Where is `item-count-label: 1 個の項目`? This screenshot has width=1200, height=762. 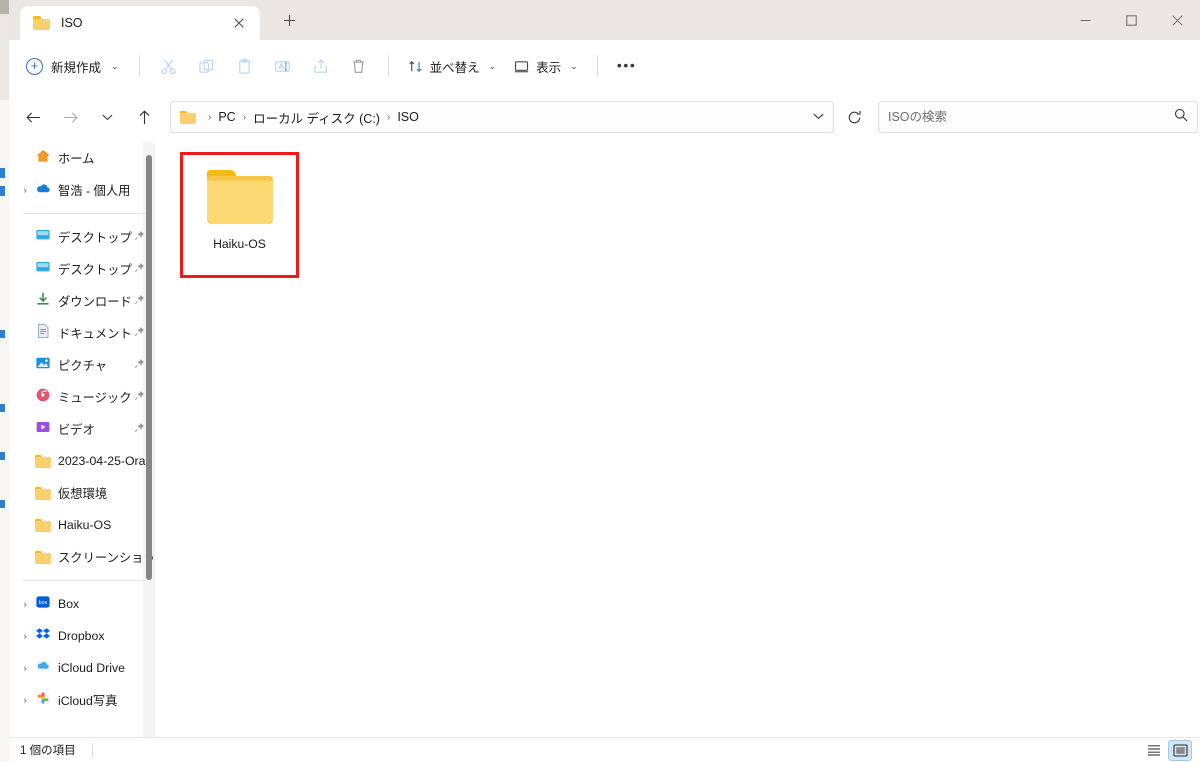 item-count-label: 1 個の項目 is located at coordinates (48, 751).